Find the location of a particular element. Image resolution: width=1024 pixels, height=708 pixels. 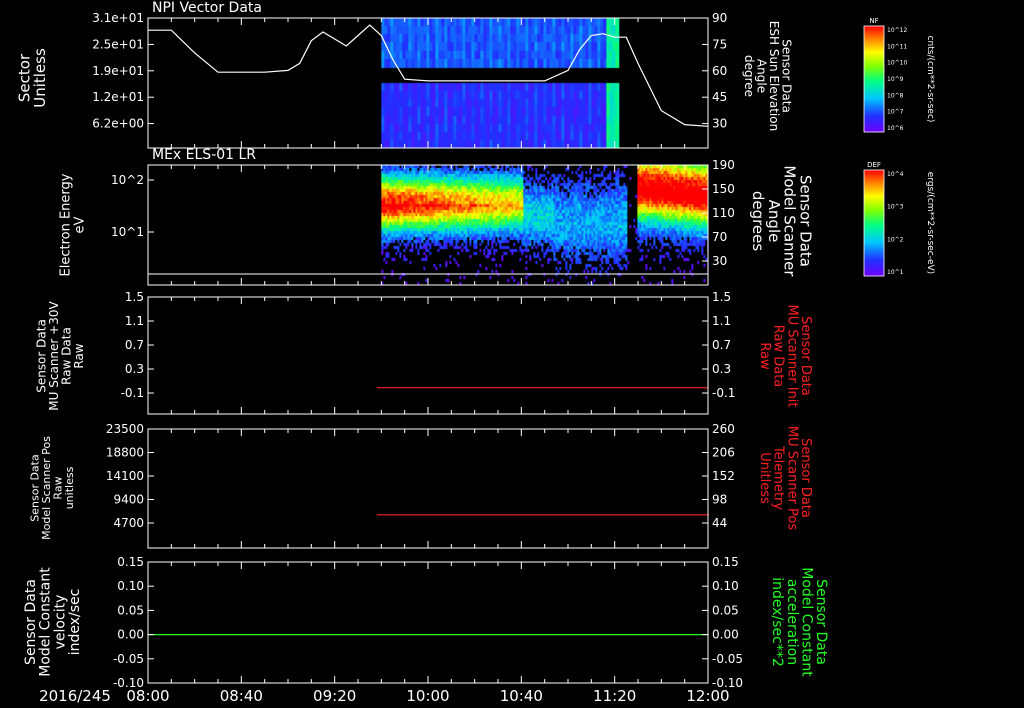

left-tick-label: 0.7 is located at coordinates (134, 345).